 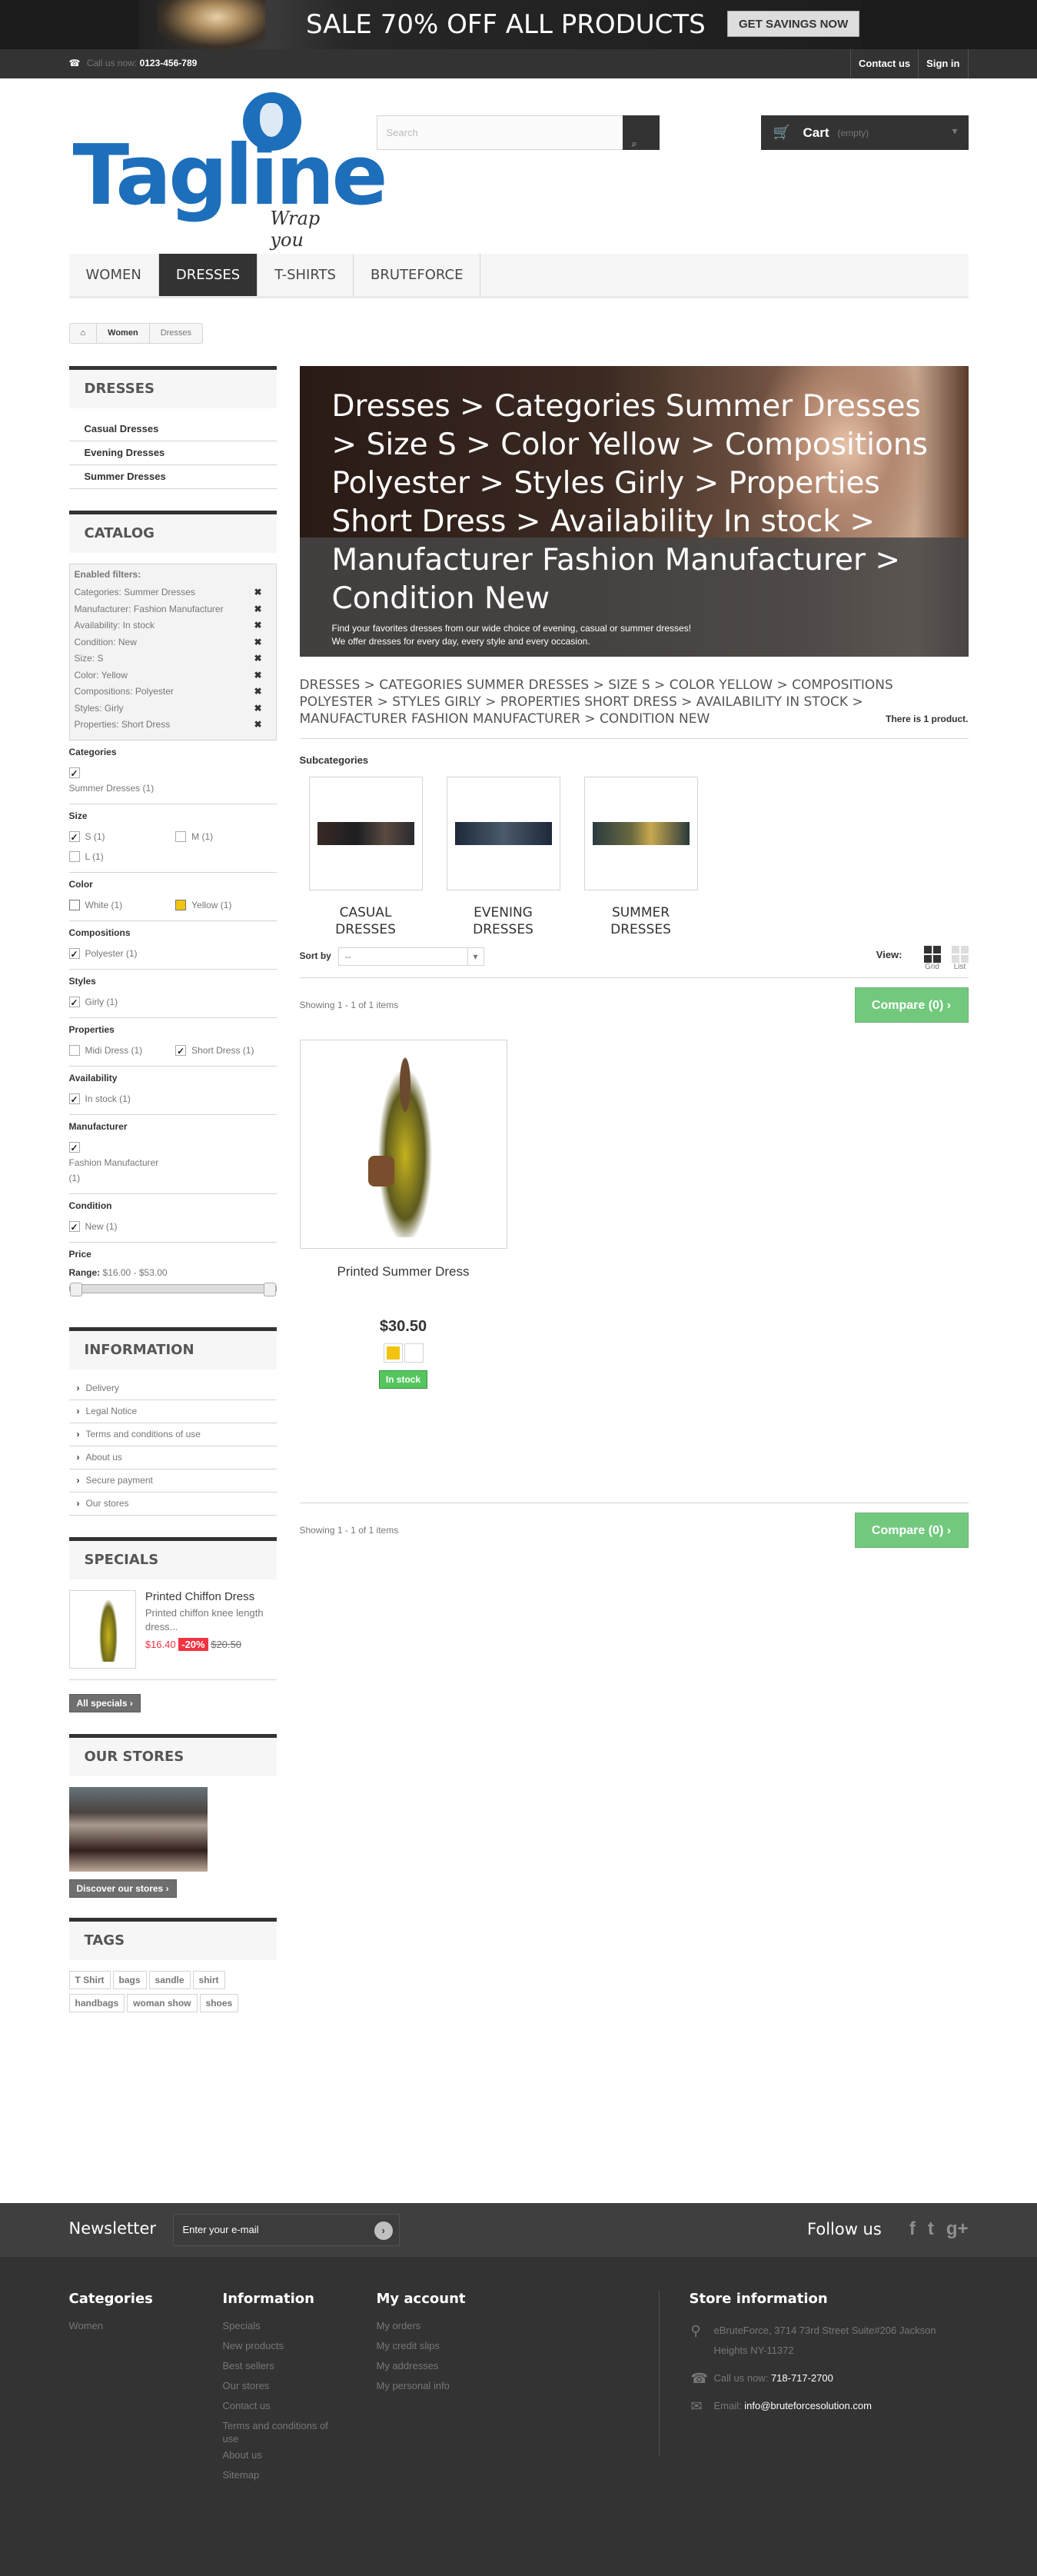 What do you see at coordinates (123, 333) in the screenshot?
I see `breadcrumb-women: Women` at bounding box center [123, 333].